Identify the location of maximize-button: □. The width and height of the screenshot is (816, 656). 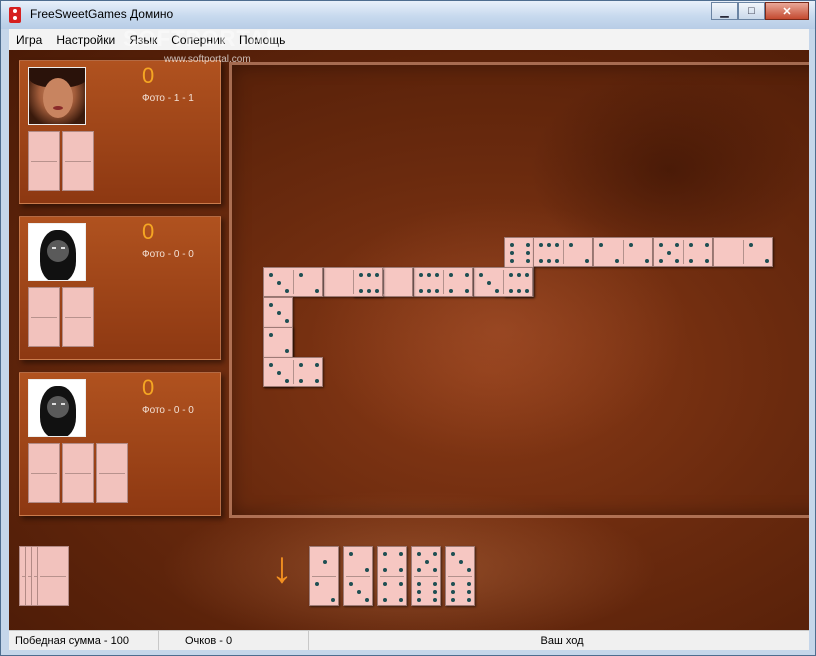
(751, 11).